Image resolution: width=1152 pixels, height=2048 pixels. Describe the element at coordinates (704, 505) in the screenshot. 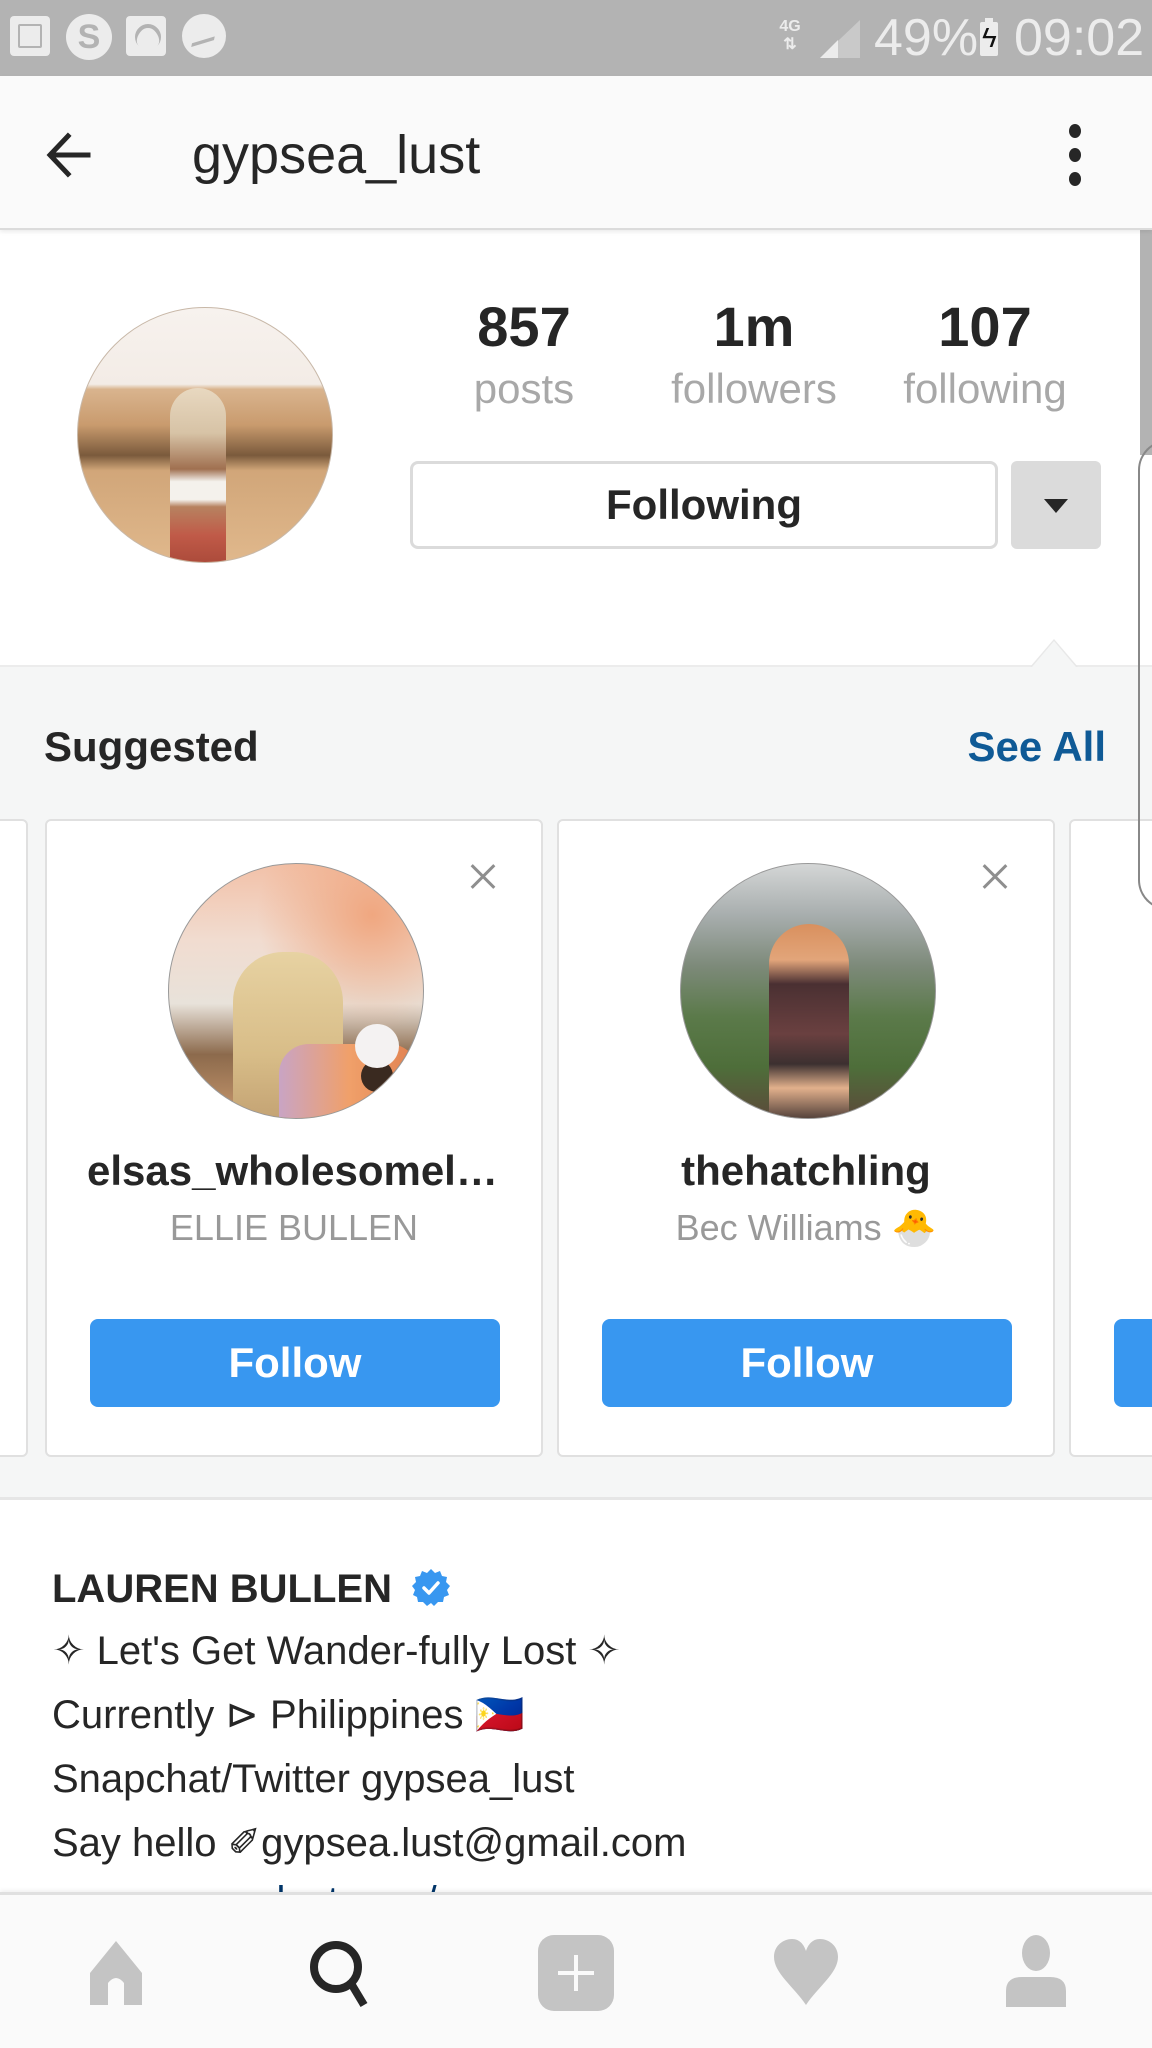

I see `following-button: Following` at that location.